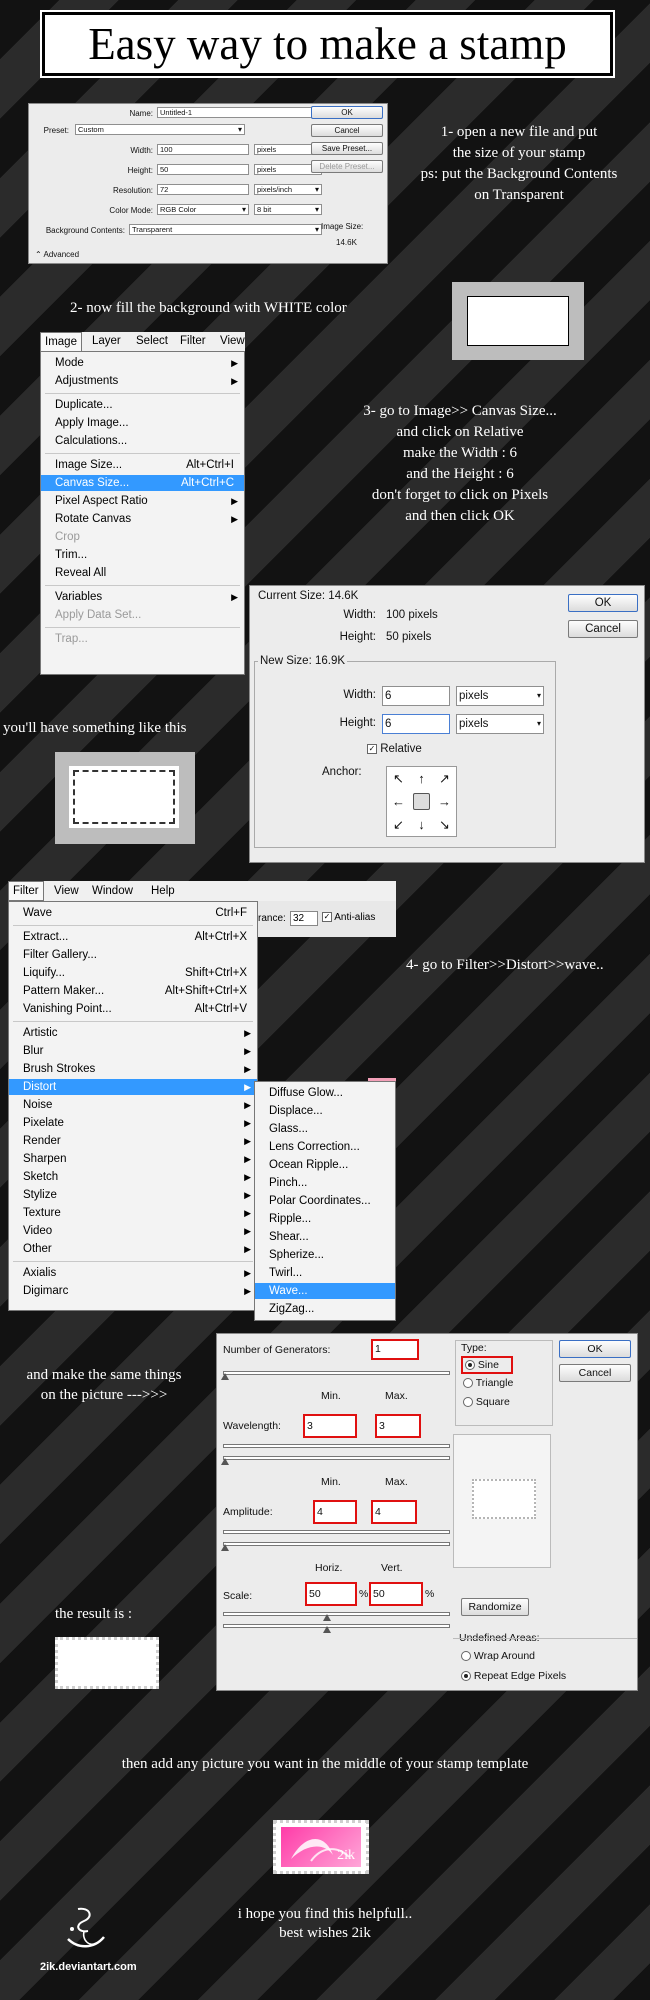  What do you see at coordinates (398, 824) in the screenshot?
I see `anchor-arrow-icon: ↙` at bounding box center [398, 824].